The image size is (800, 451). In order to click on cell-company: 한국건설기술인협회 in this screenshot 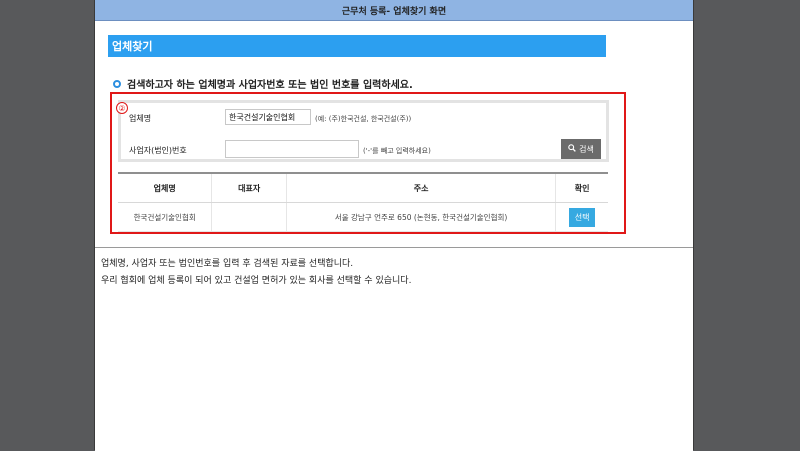, I will do `click(165, 217)`.